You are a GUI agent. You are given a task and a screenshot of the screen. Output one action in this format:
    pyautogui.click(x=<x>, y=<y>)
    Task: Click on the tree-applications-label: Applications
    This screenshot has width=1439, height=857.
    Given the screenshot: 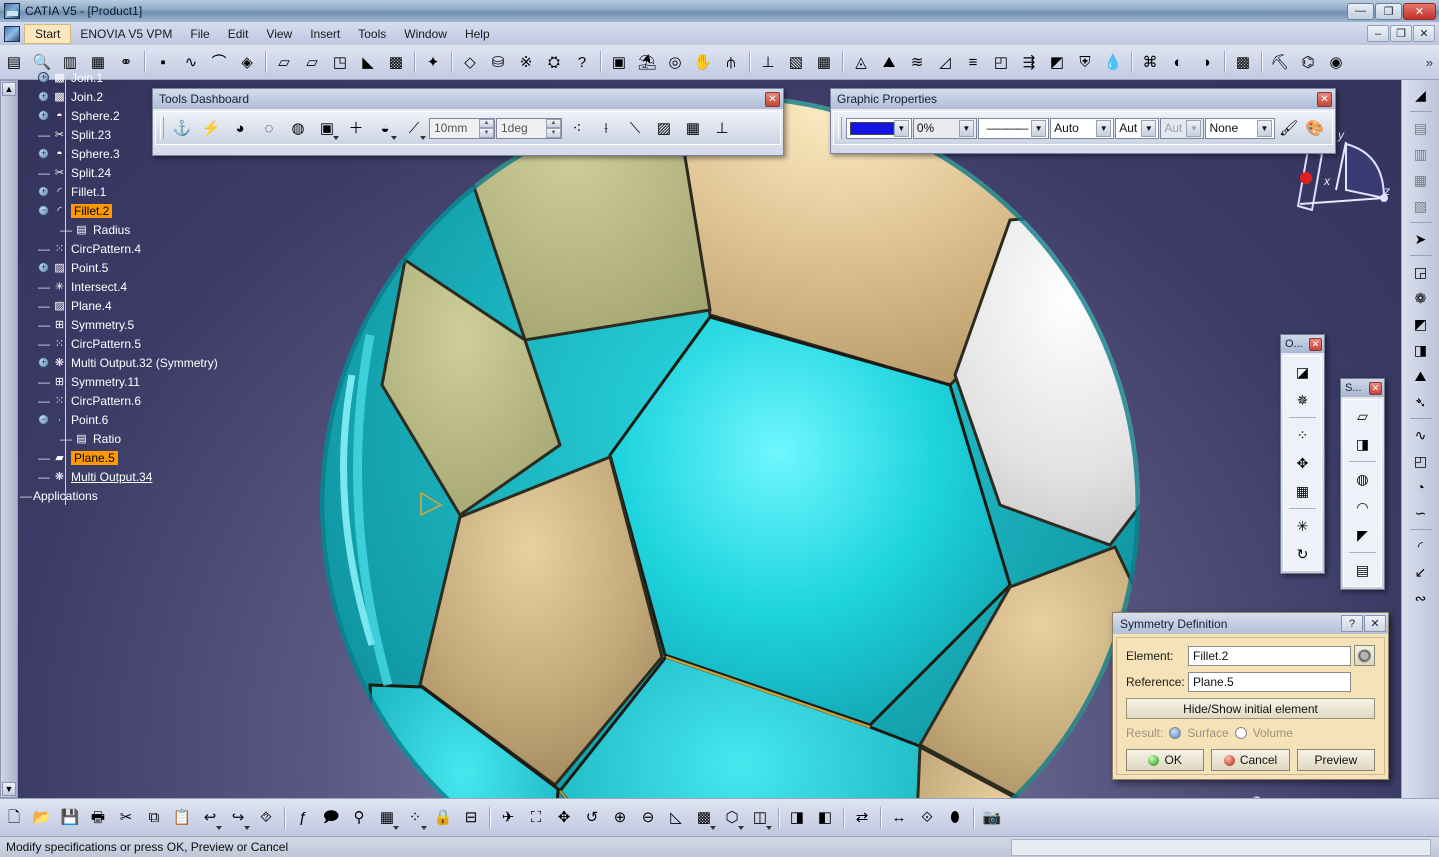 What is the action you would take?
    pyautogui.click(x=65, y=496)
    